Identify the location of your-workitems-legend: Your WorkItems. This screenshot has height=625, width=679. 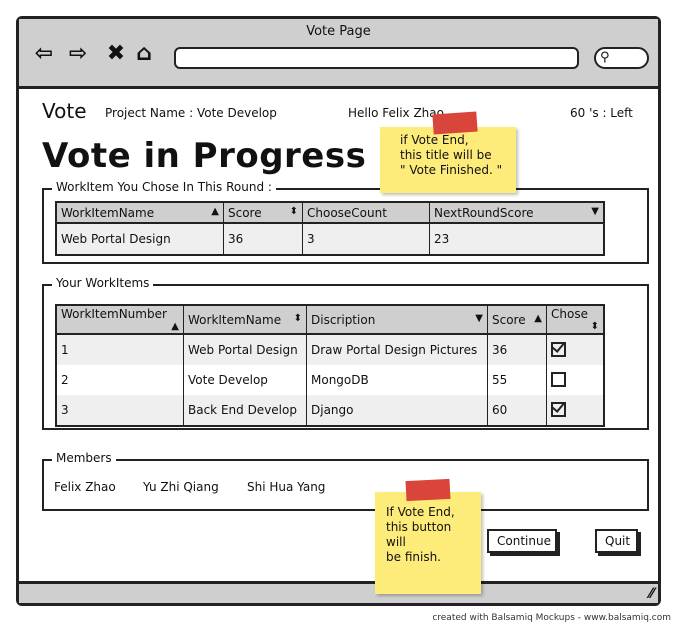
(103, 283).